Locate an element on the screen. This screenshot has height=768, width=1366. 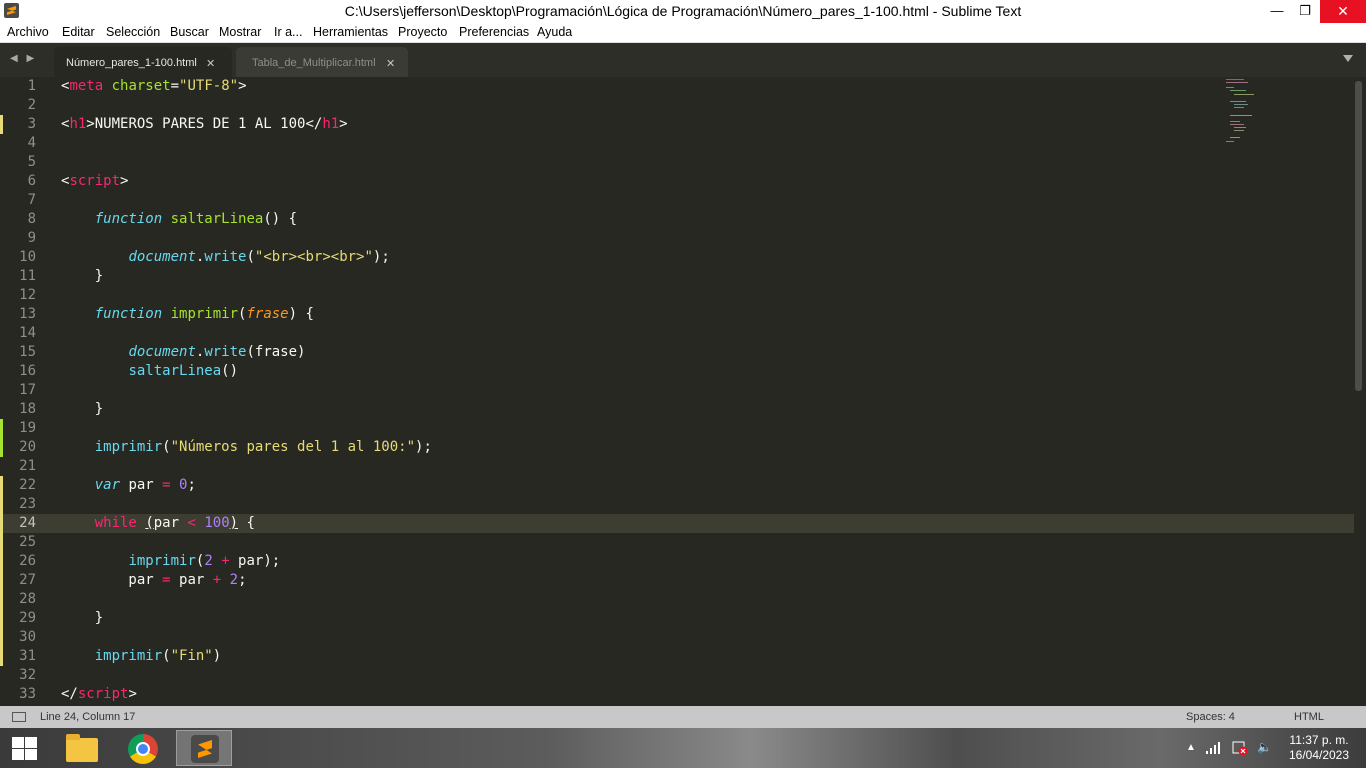
code-line: 28 is located at coordinates (677, 599).